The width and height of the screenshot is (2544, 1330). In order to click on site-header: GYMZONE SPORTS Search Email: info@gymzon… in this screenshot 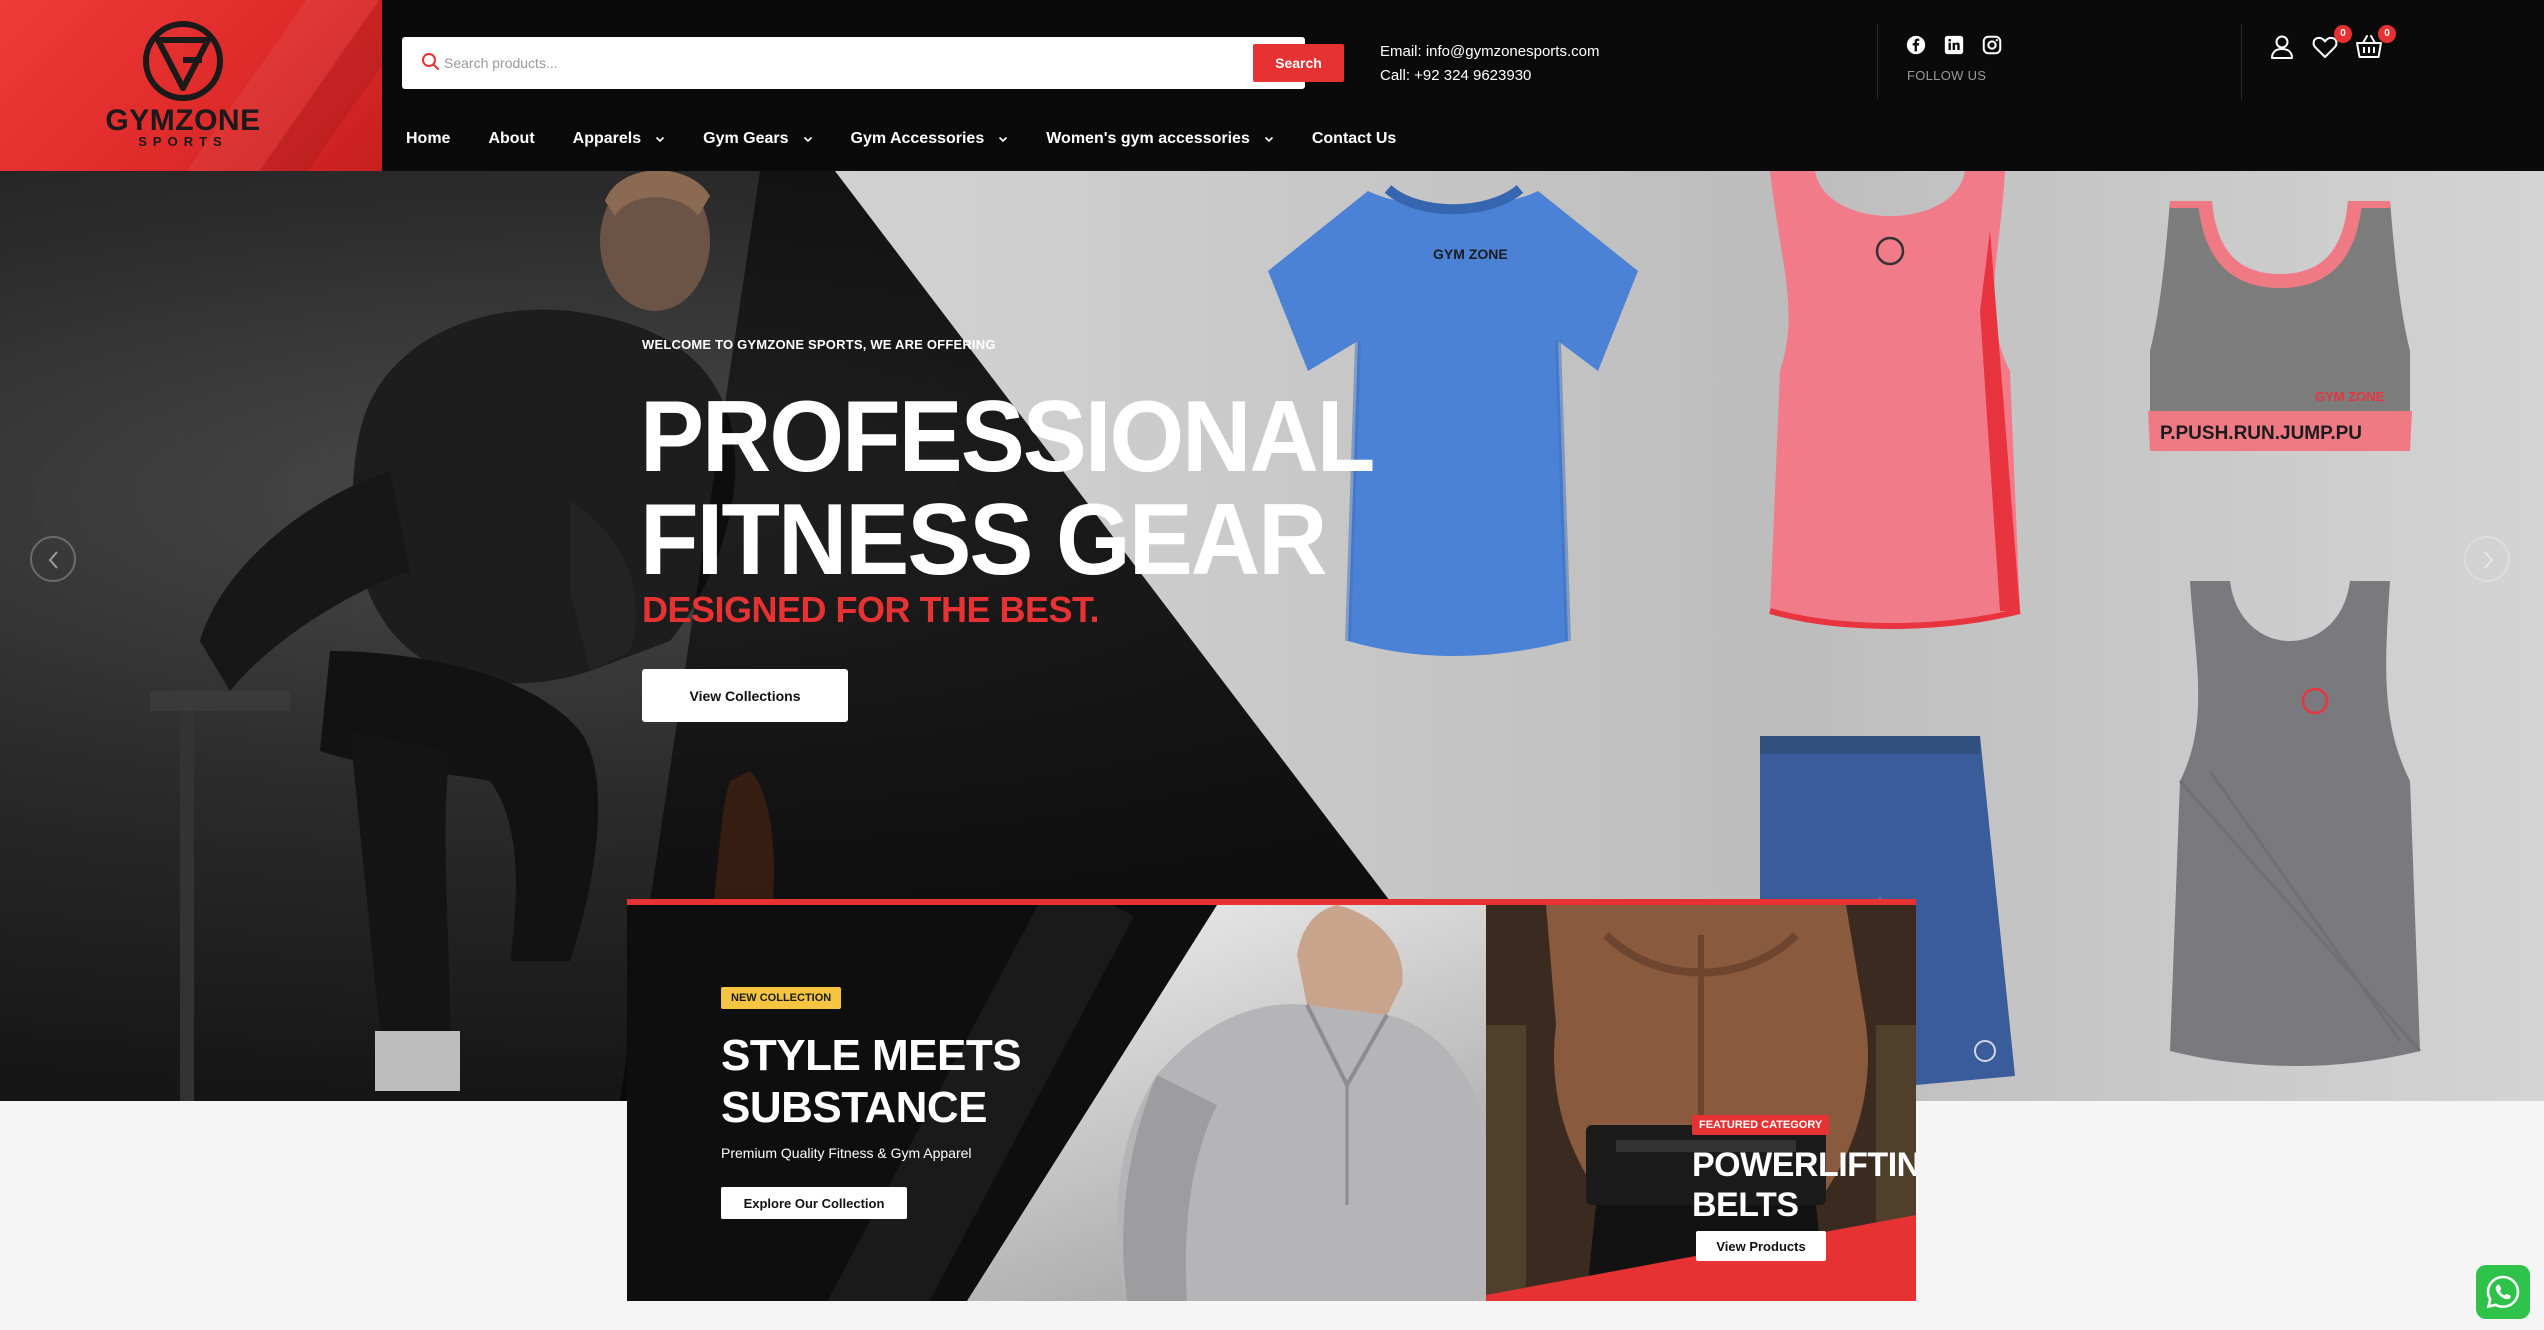, I will do `click(1272, 85)`.